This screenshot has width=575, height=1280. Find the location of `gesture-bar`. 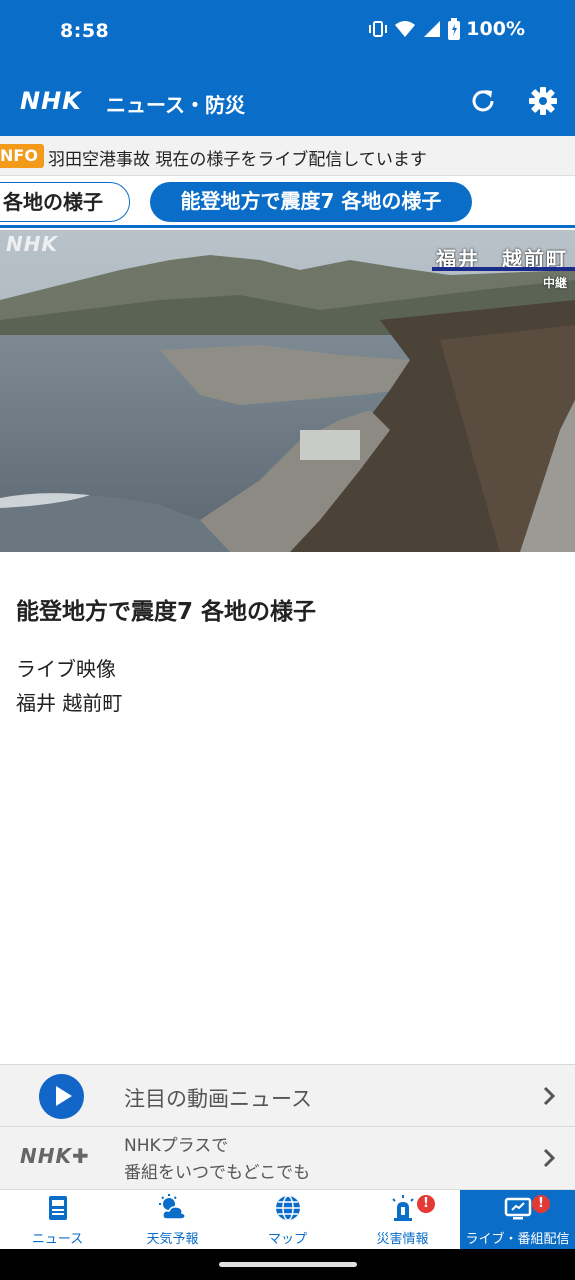

gesture-bar is located at coordinates (287, 1264).